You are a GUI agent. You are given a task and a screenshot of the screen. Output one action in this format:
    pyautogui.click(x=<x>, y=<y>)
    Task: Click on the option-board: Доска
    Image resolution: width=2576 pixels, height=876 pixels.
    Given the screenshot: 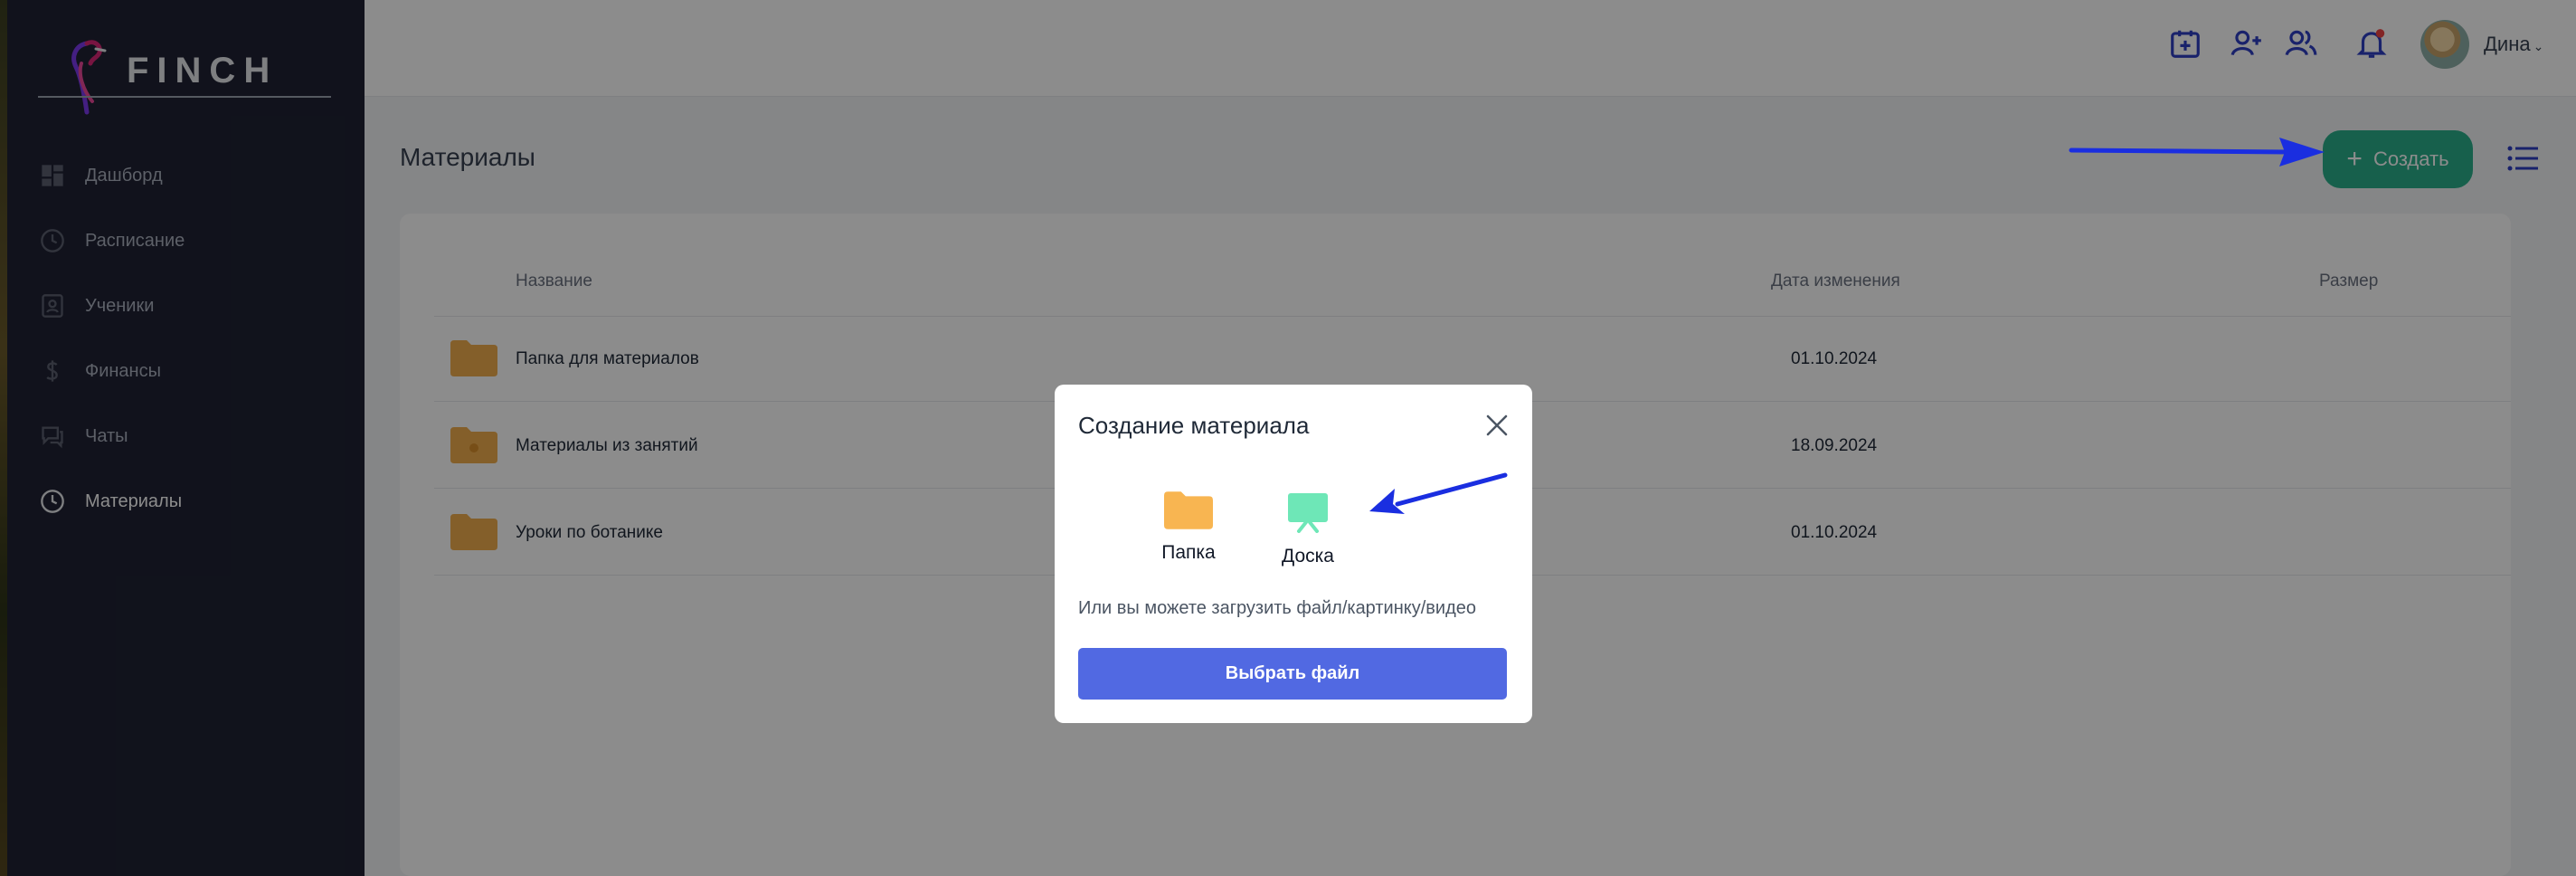 What is the action you would take?
    pyautogui.click(x=1308, y=529)
    